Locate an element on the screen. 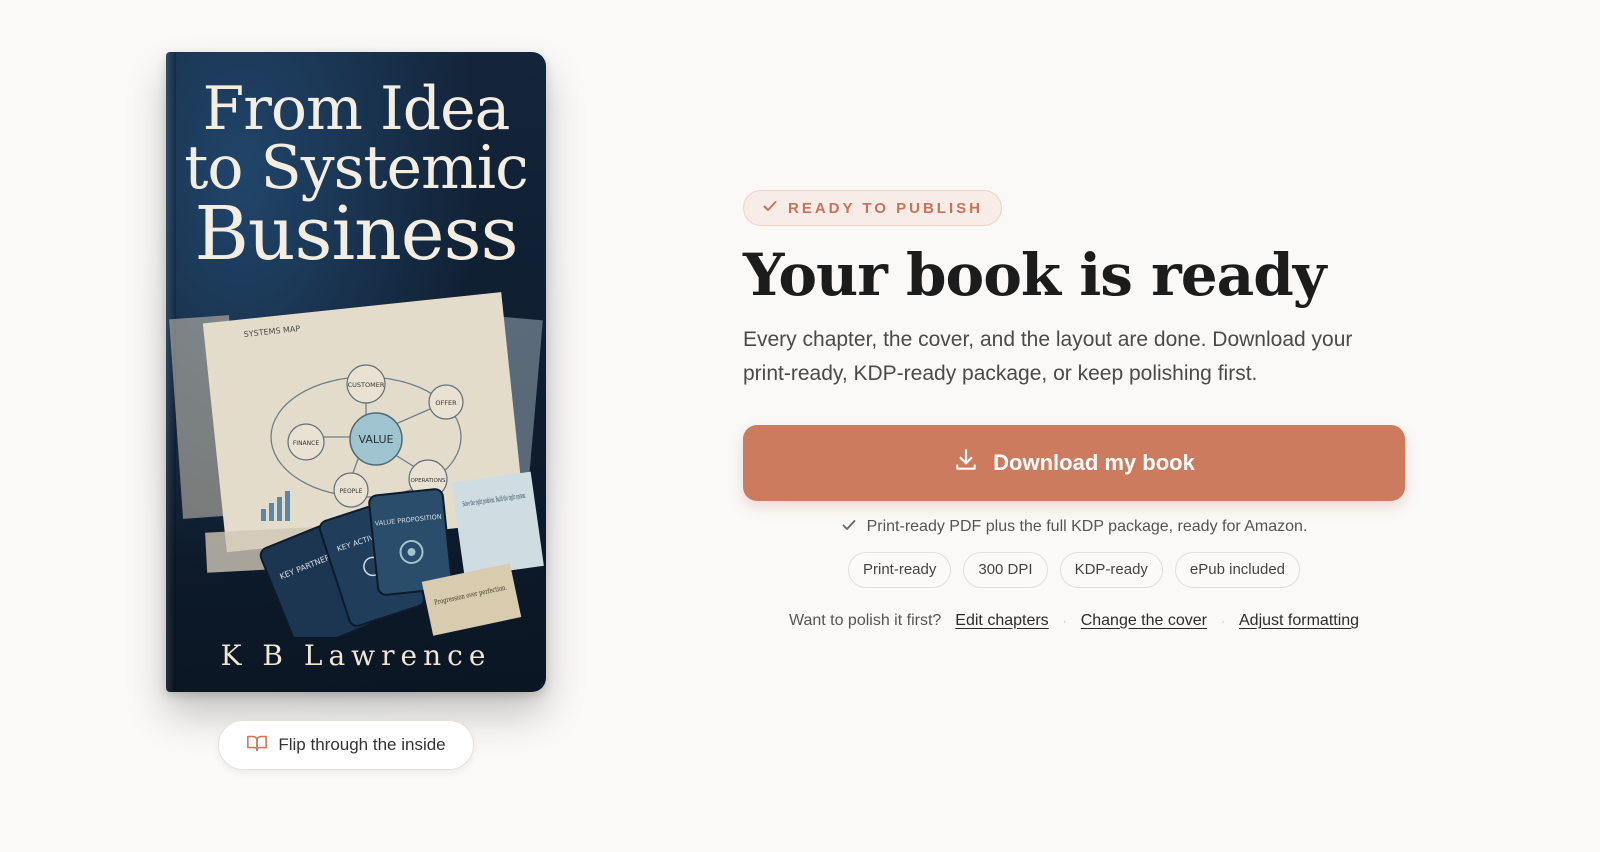  book-title-line-3: Business is located at coordinates (356, 233).